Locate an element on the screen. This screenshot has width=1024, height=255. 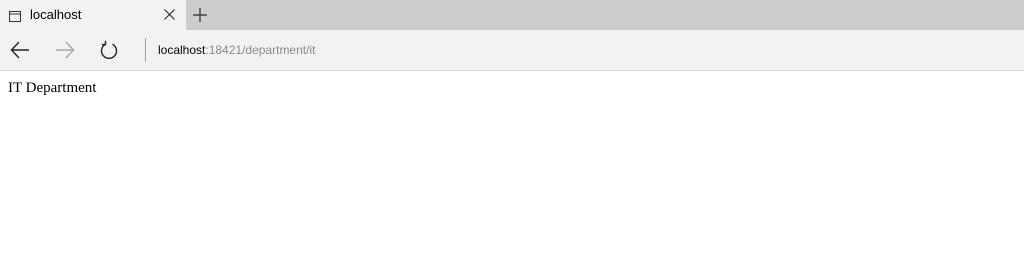
address-bar: localhost:18421/department/it is located at coordinates (581, 50).